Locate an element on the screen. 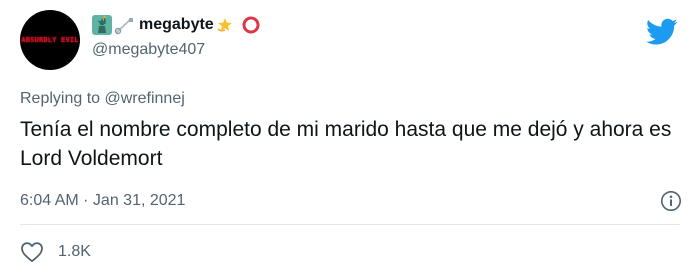 The height and width of the screenshot is (280, 700). info-icon is located at coordinates (671, 201).